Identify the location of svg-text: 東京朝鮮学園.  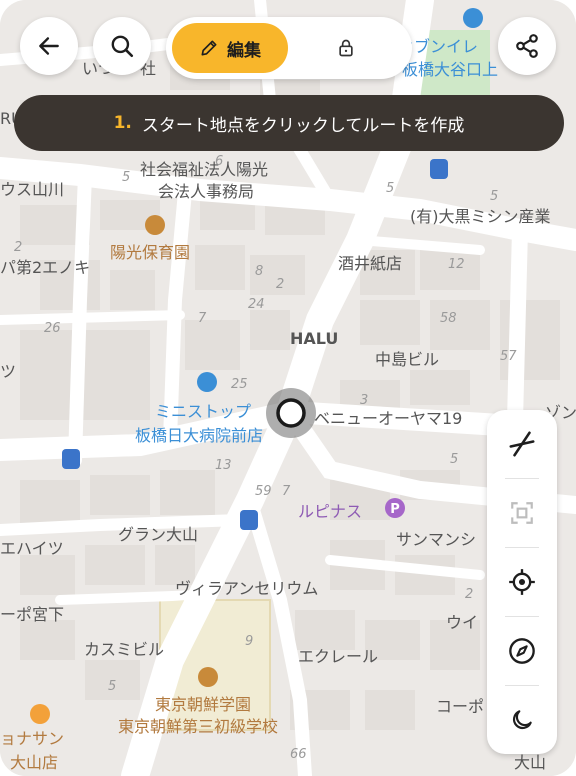
(203, 704).